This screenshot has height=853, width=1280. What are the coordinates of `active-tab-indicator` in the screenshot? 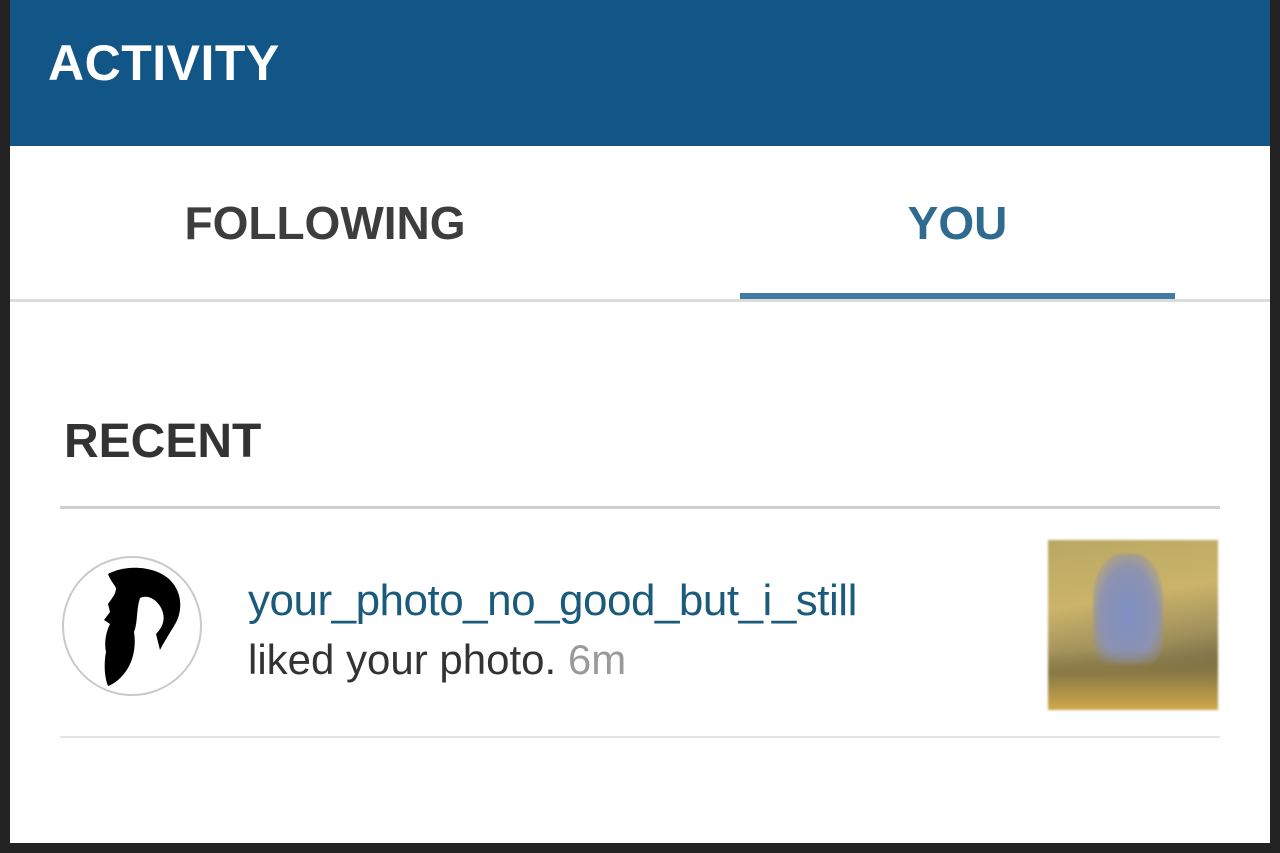 It's located at (957, 296).